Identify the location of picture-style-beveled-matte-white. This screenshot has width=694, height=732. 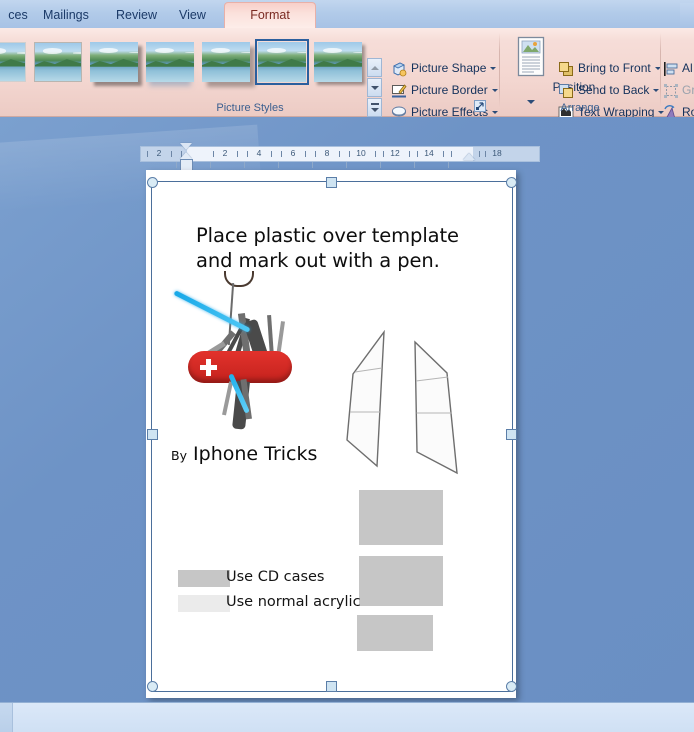
(58, 62).